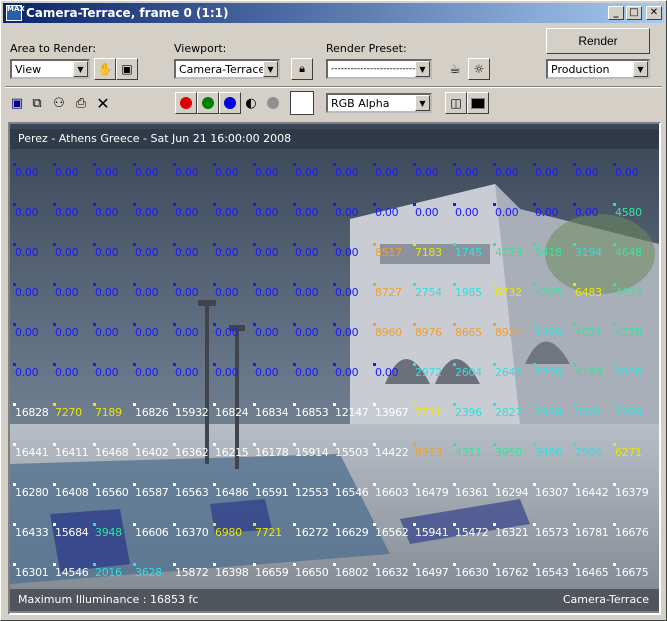 The image size is (667, 621). What do you see at coordinates (634, 13) in the screenshot?
I see `maximize-button: □` at bounding box center [634, 13].